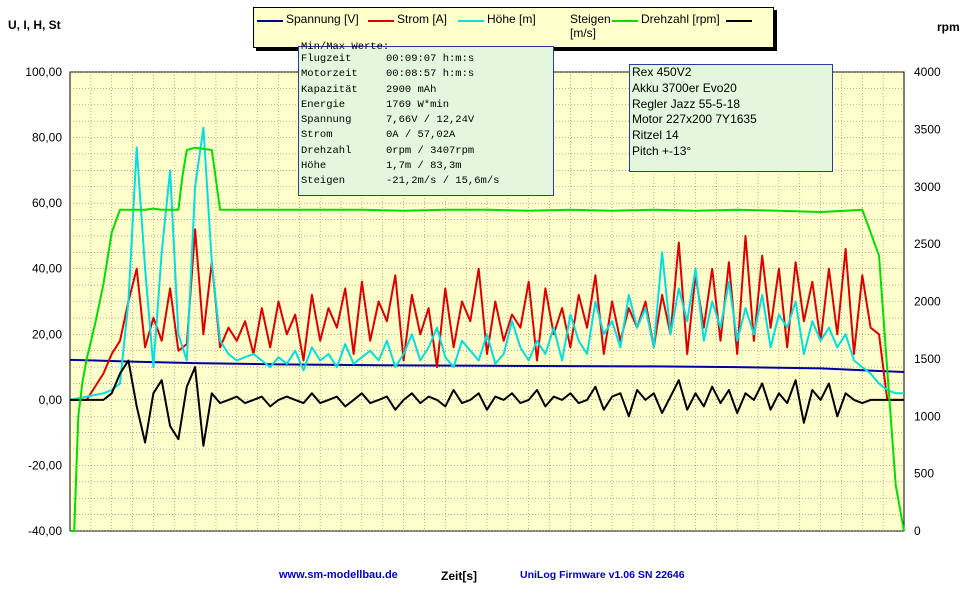 This screenshot has height=603, width=970. What do you see at coordinates (686, 103) in the screenshot?
I see `model-line: Regler Jazz 55-5-18` at bounding box center [686, 103].